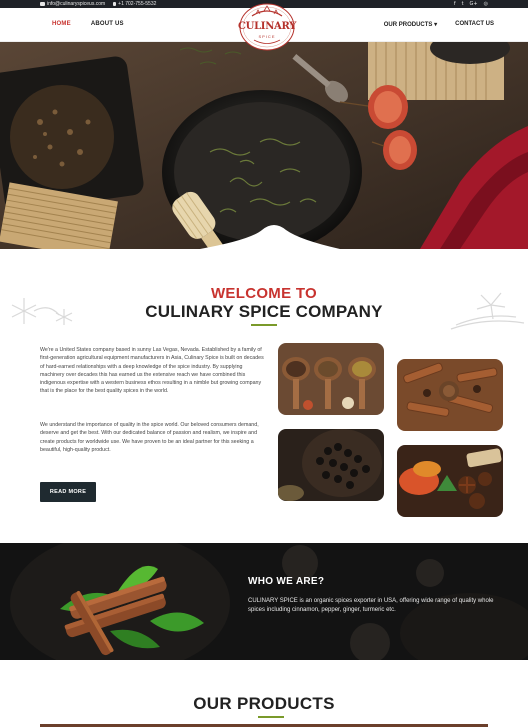  I want to click on nav-about: ABOUT US, so click(107, 24).